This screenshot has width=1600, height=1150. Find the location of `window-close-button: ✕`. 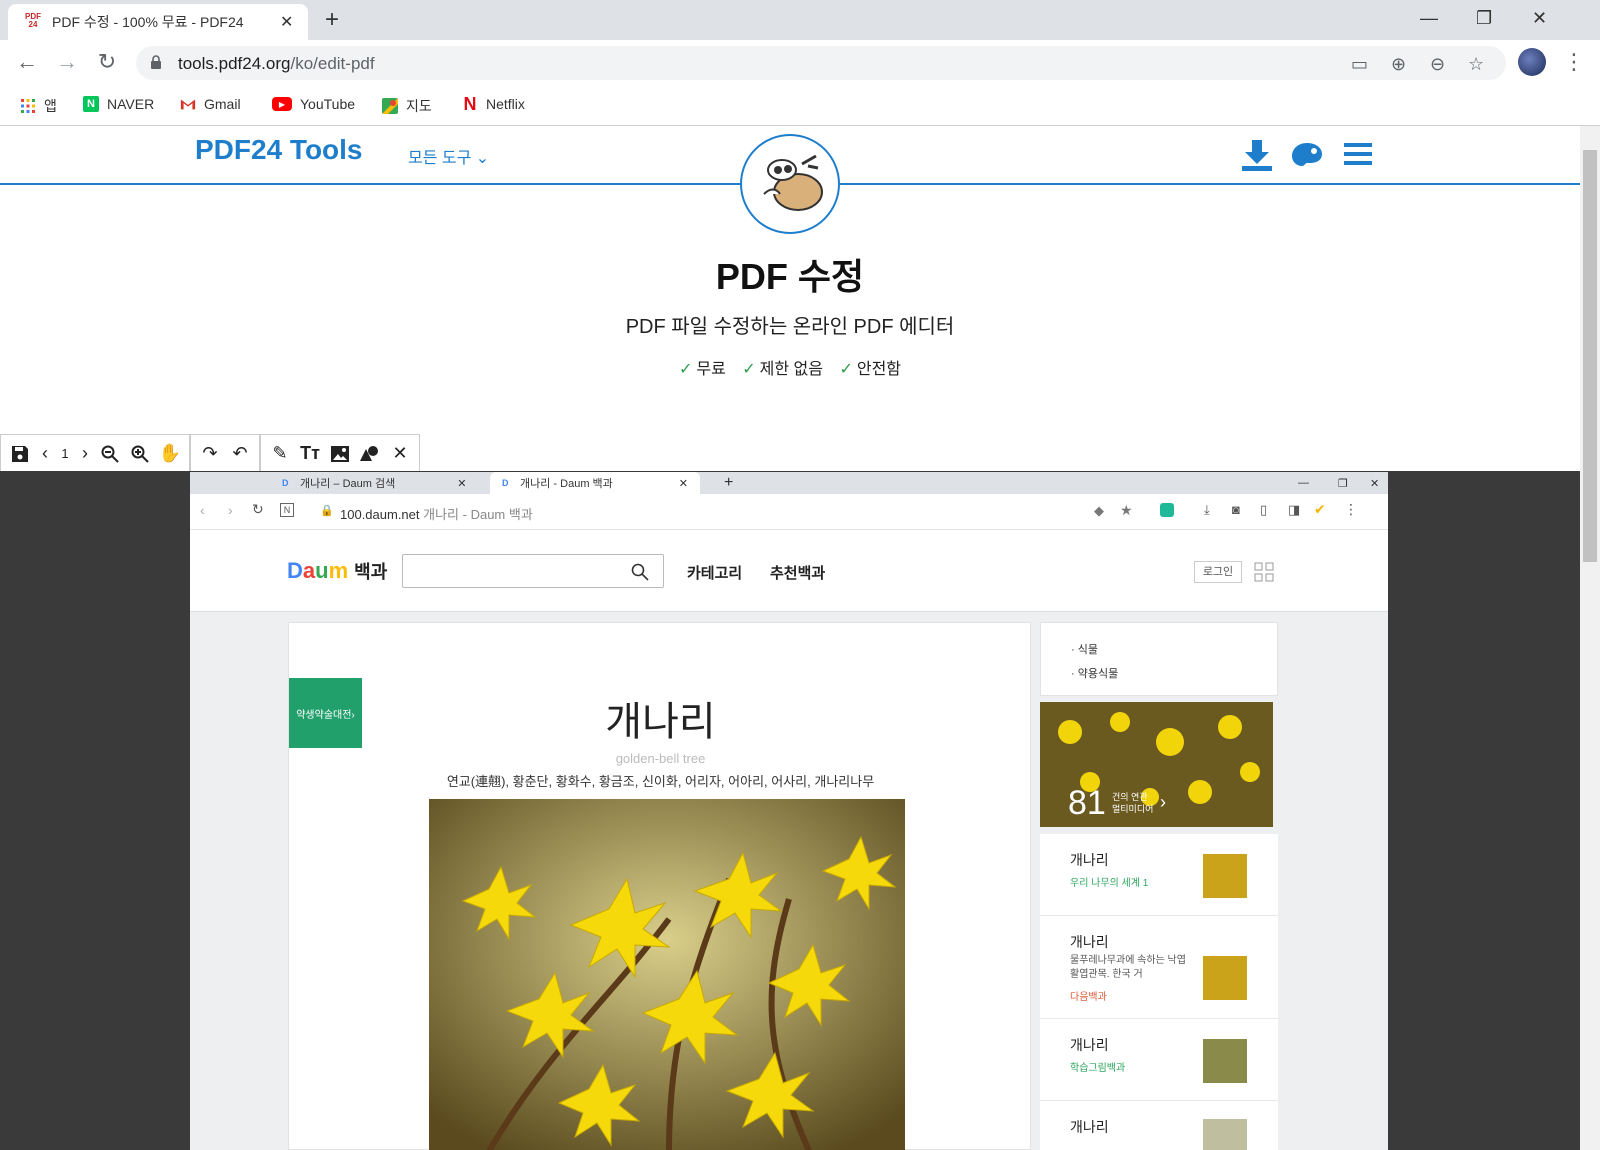

window-close-button: ✕ is located at coordinates (1539, 18).